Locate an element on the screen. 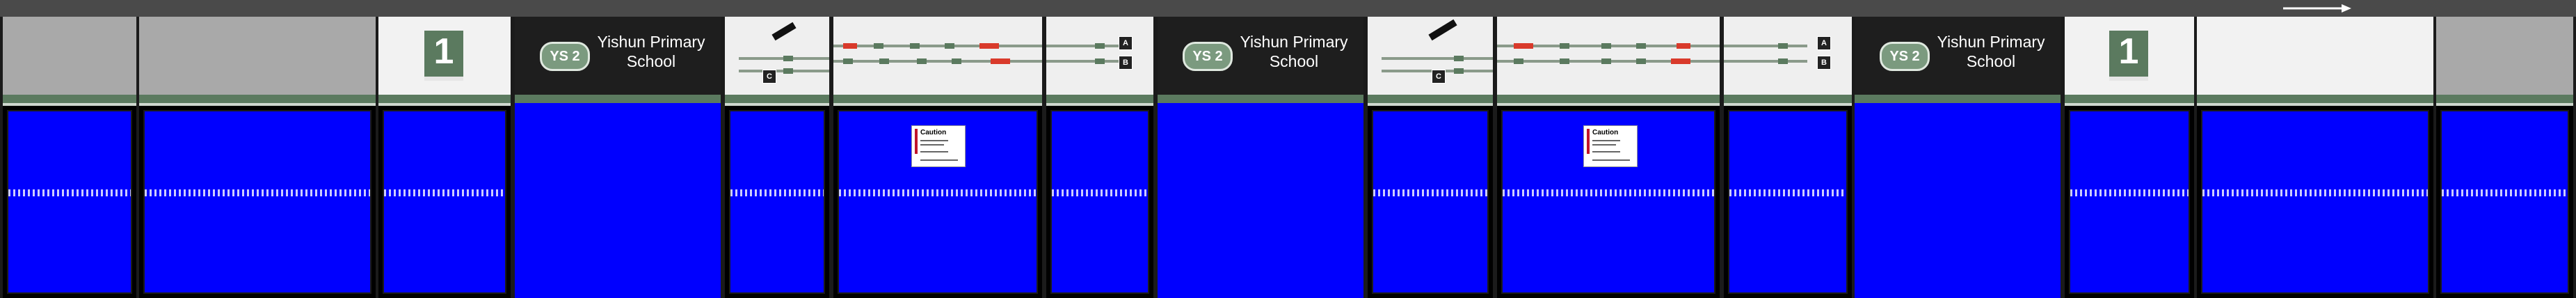 The image size is (2576, 298). line-map is located at coordinates (1608, 56).